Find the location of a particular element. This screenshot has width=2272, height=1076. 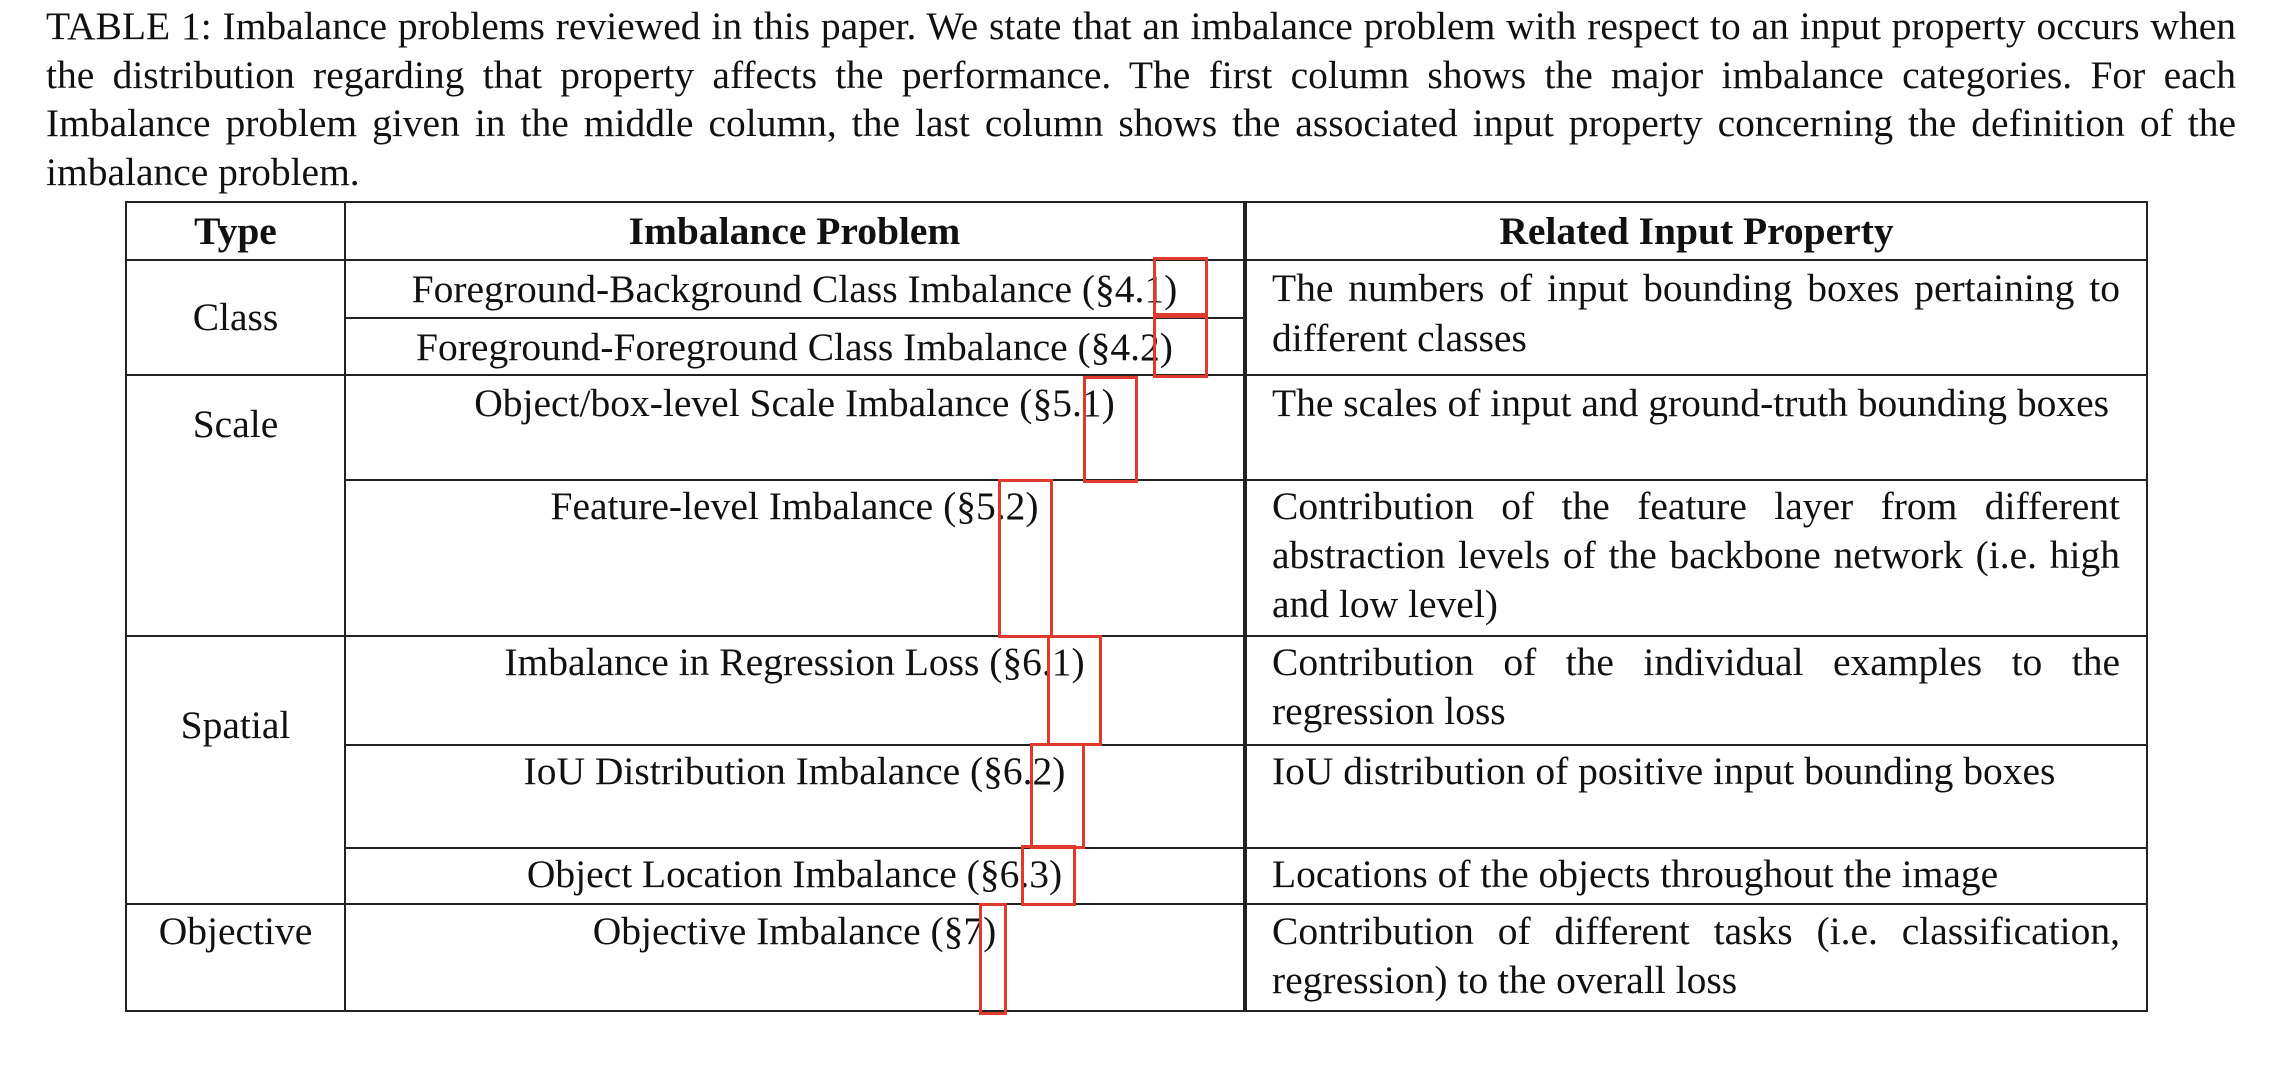

header-related-input-property: Related Input Property is located at coordinates (1696, 231).